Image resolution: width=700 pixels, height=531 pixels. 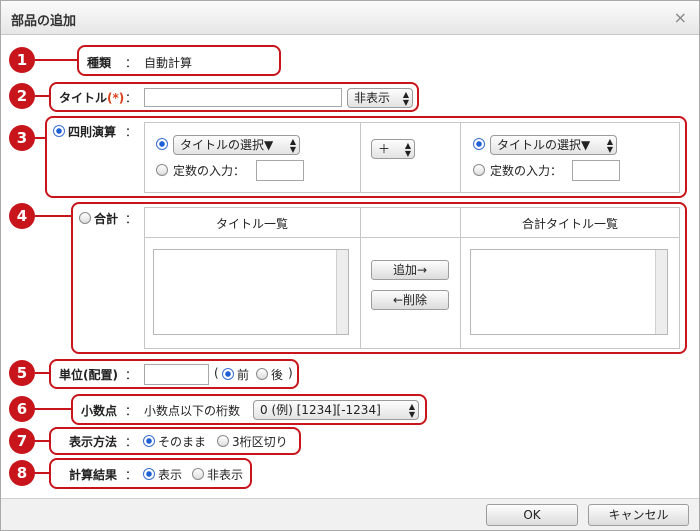 What do you see at coordinates (350, 514) in the screenshot?
I see `dialog-footer: OK キャンセル` at bounding box center [350, 514].